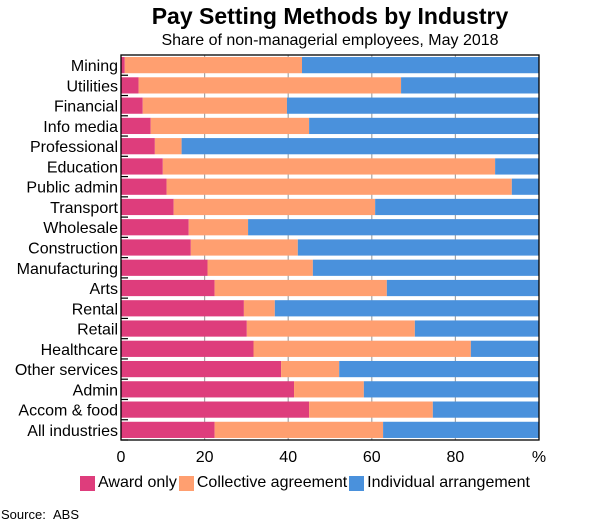 The width and height of the screenshot is (597, 526). What do you see at coordinates (137, 482) in the screenshot?
I see `legend-label-award: Award only` at bounding box center [137, 482].